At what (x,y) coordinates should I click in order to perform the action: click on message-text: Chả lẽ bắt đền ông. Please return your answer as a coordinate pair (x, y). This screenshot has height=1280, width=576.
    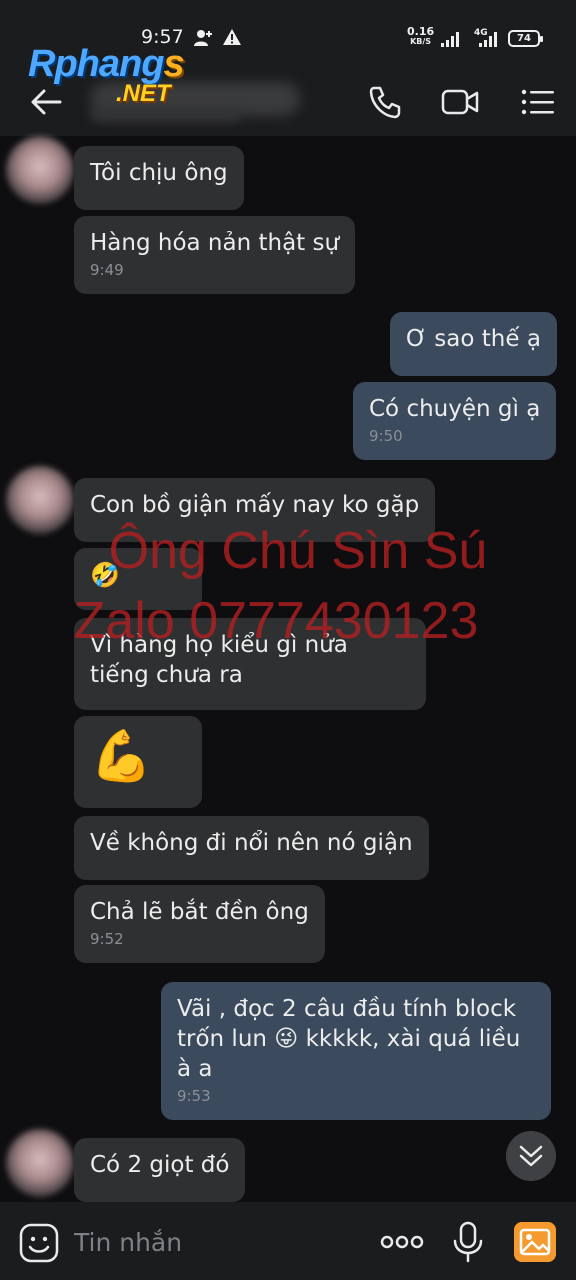
    Looking at the image, I should click on (199, 912).